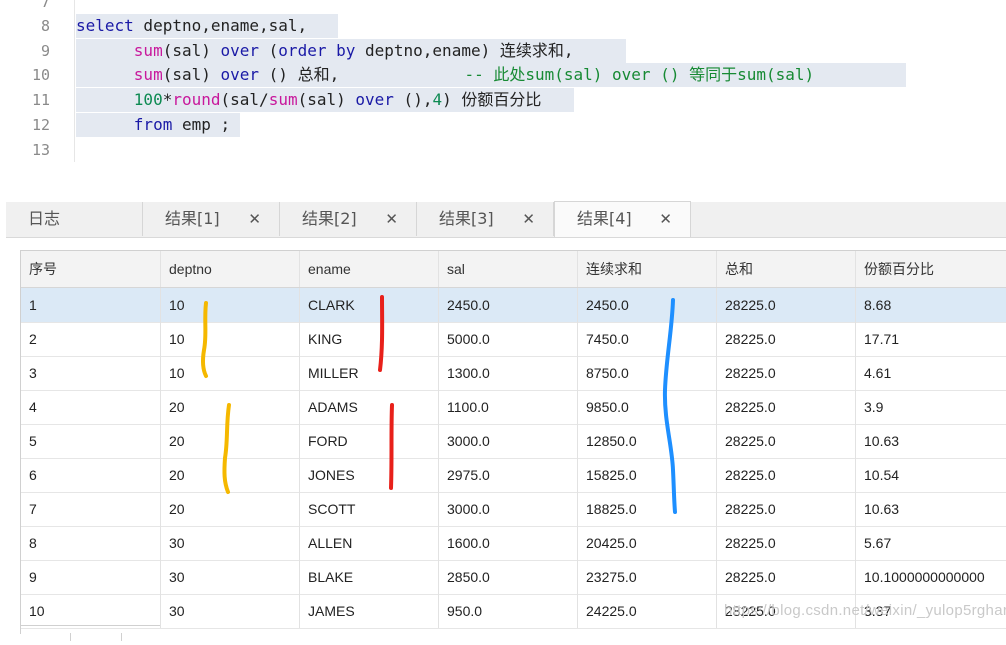 This screenshot has width=1006, height=645. Describe the element at coordinates (485, 219) in the screenshot. I see `tab-result-3: 结果[3] ✕` at that location.